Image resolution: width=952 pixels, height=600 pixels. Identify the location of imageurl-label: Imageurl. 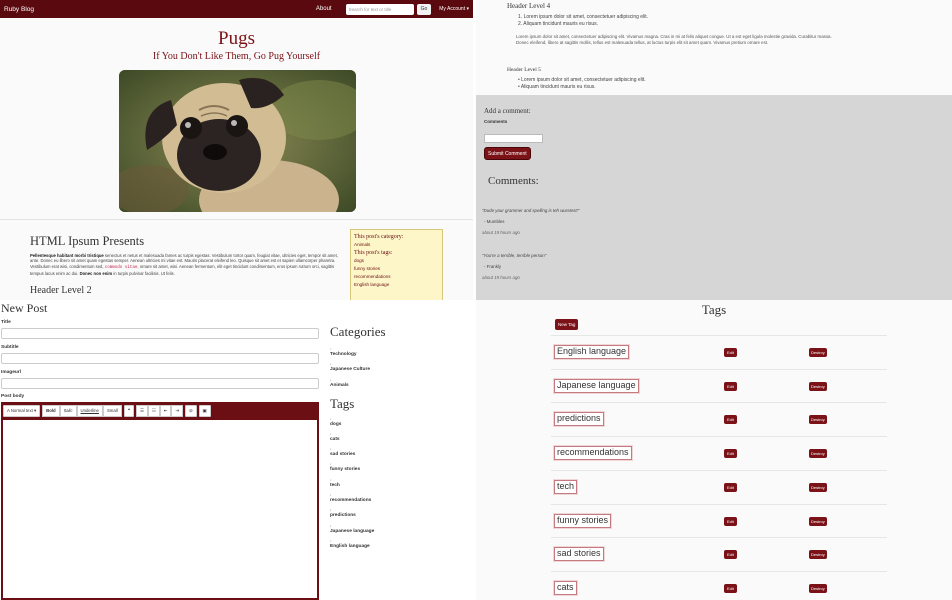
(11, 372).